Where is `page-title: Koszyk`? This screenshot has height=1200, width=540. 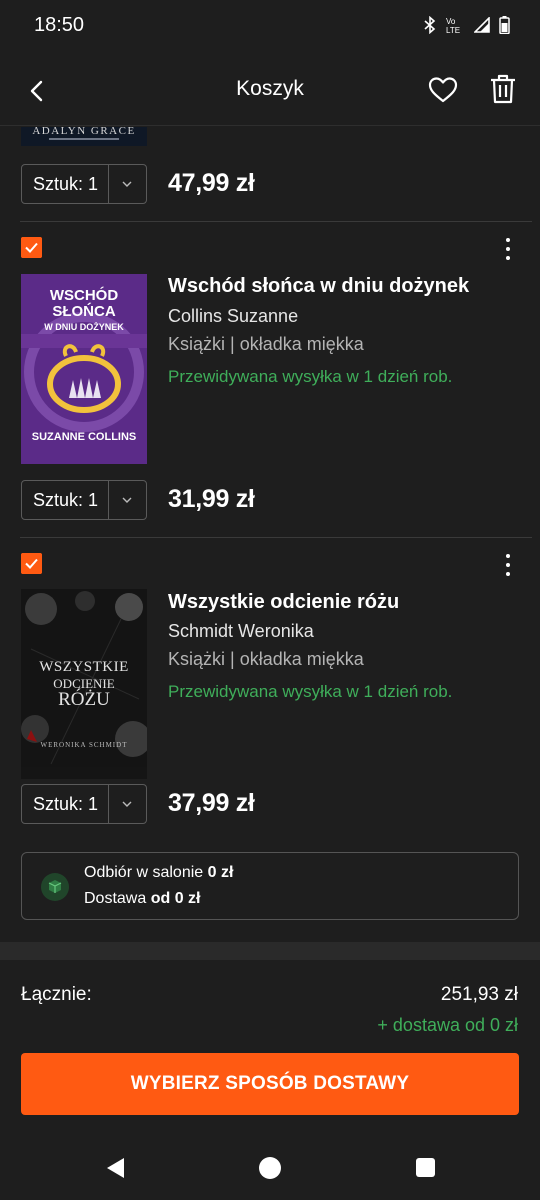
page-title: Koszyk is located at coordinates (270, 88).